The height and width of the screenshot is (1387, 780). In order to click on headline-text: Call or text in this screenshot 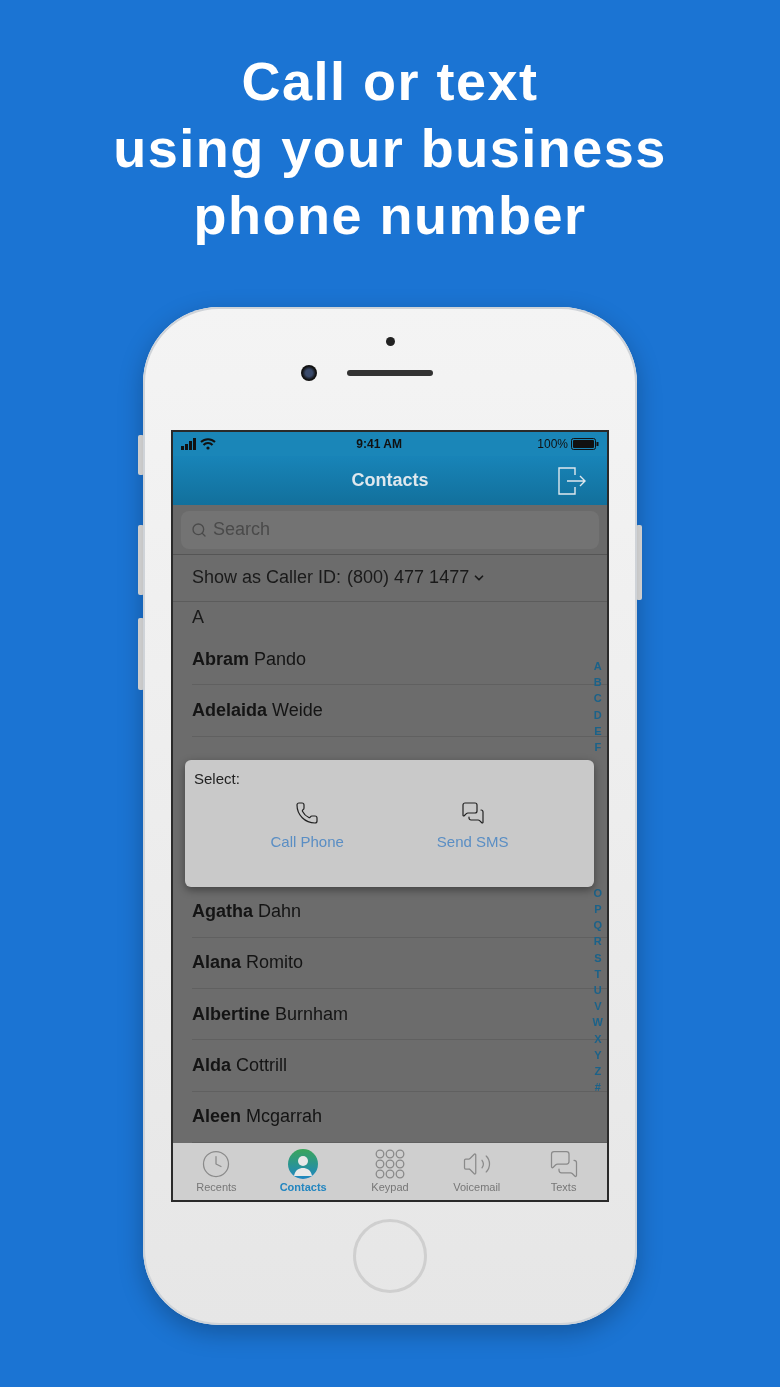, I will do `click(390, 81)`.